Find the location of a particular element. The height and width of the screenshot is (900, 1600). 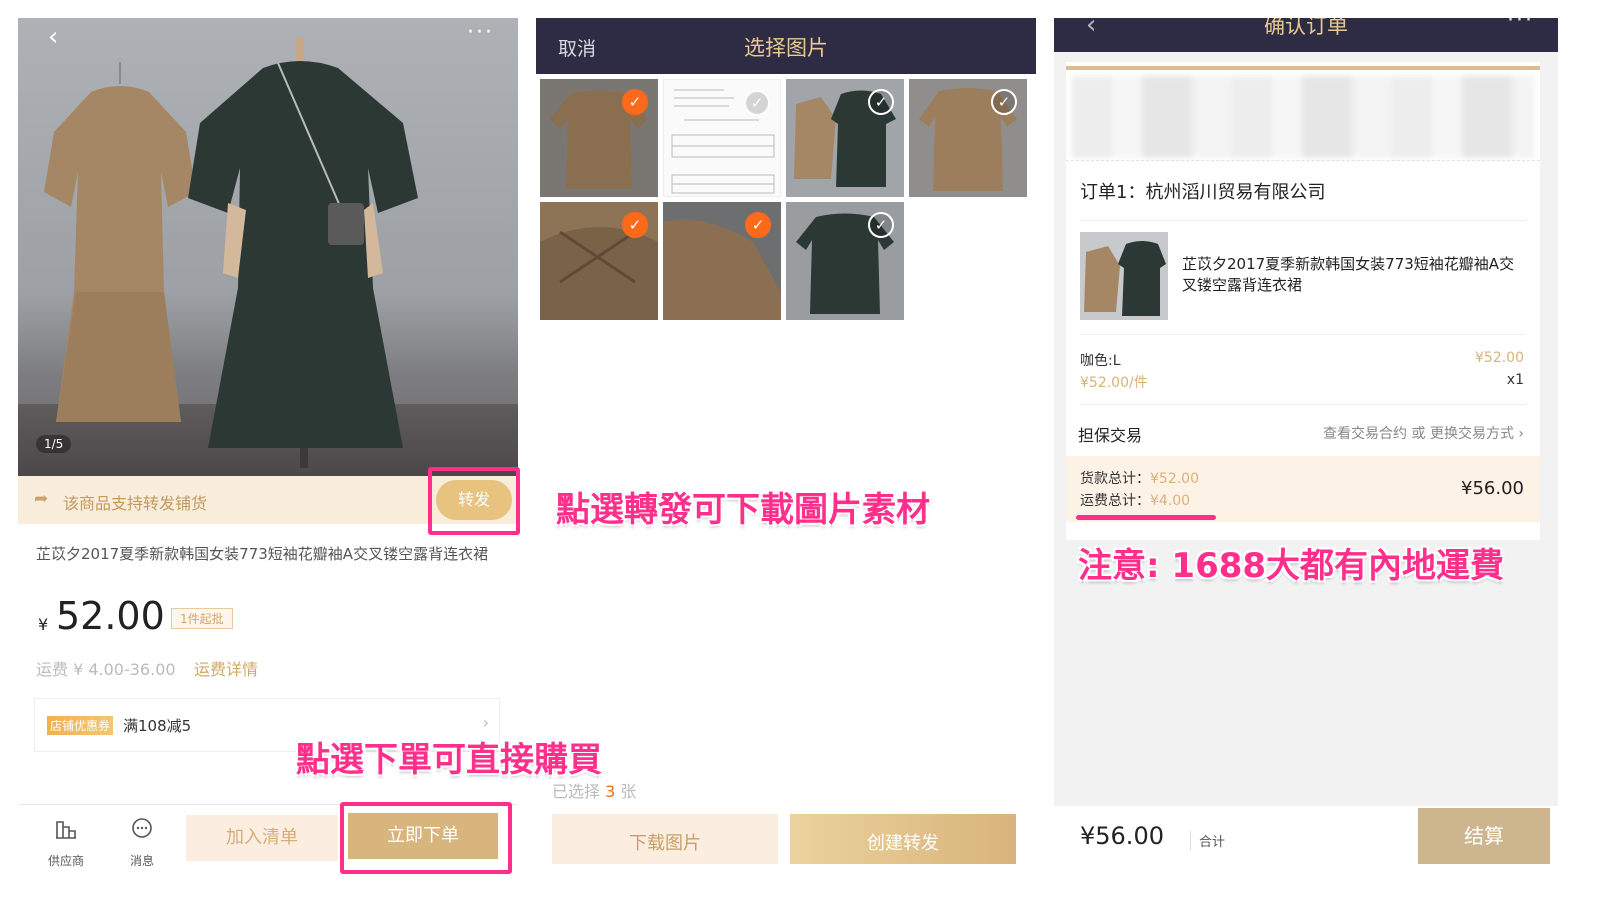

green-dress-image is located at coordinates (303, 253).